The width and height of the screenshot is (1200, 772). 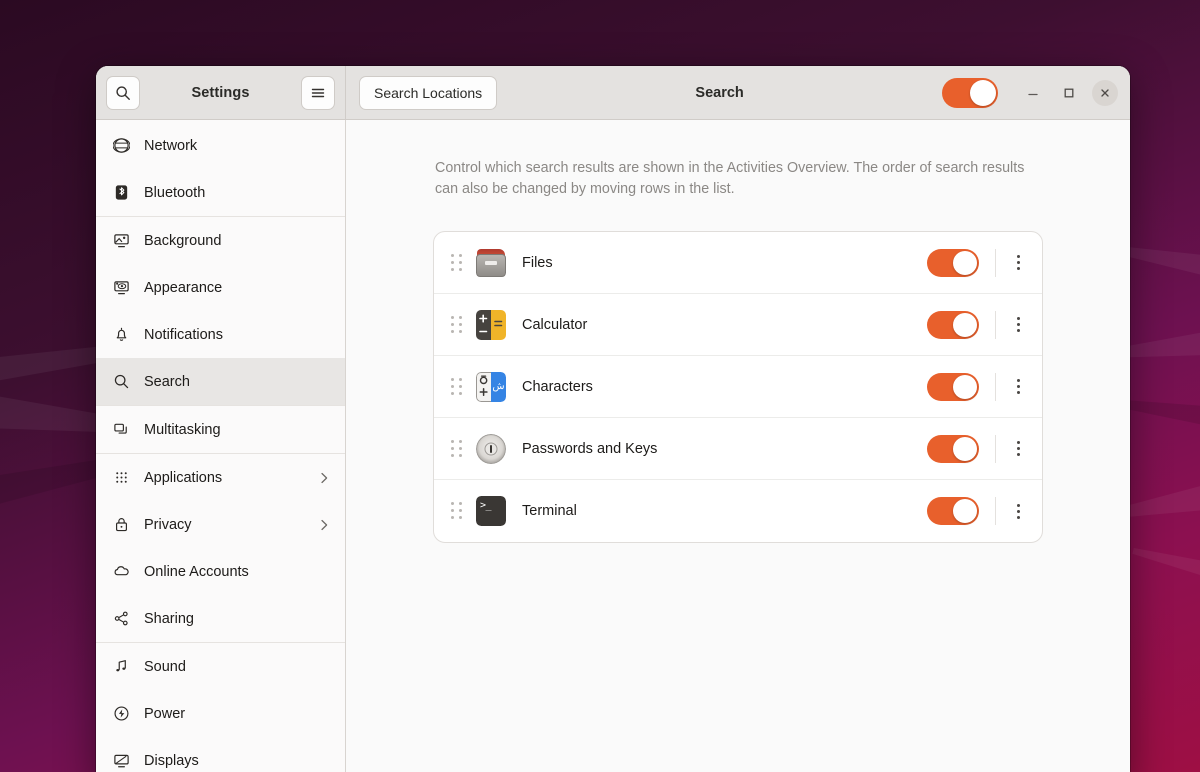 I want to click on table-row: Calculator, so click(x=738, y=325).